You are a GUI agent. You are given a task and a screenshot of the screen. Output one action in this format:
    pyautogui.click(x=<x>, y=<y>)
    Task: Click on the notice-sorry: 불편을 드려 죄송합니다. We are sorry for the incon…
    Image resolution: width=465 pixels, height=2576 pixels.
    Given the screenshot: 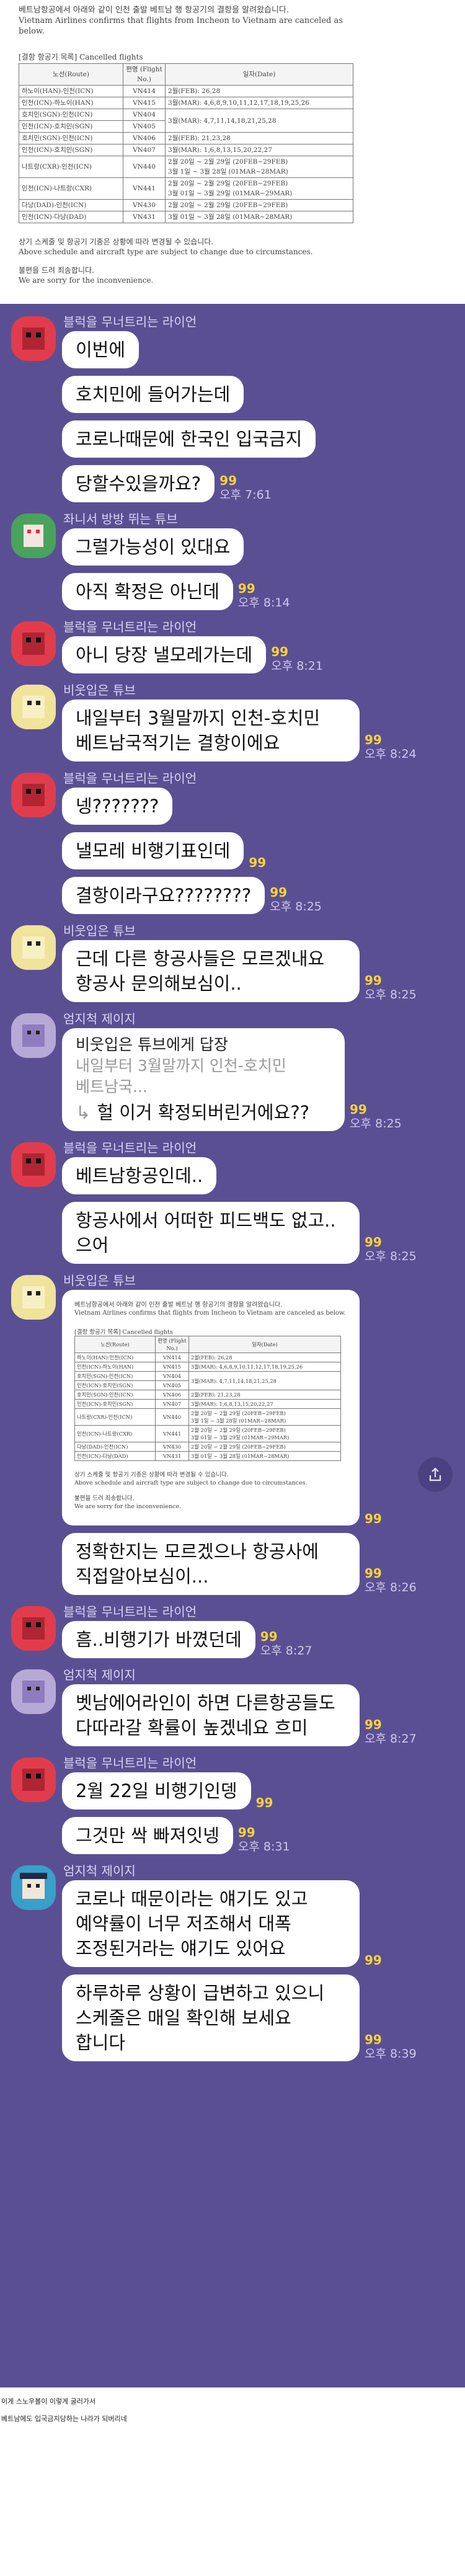 What is the action you would take?
    pyautogui.click(x=234, y=284)
    